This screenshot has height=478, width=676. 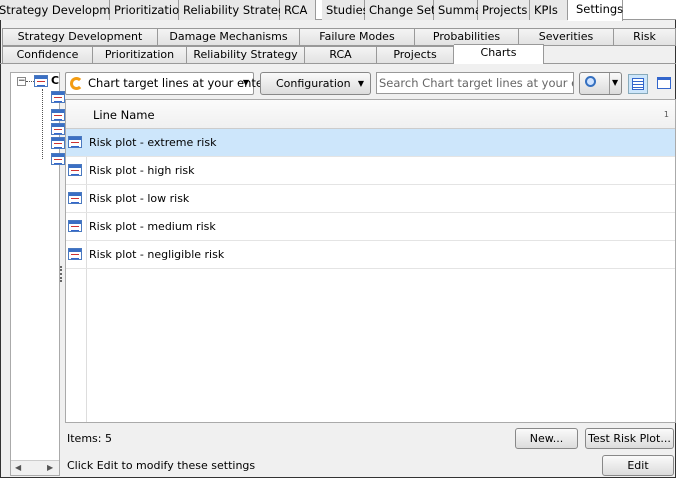 What do you see at coordinates (370, 227) in the screenshot?
I see `table-row: Risk plot - medium risk` at bounding box center [370, 227].